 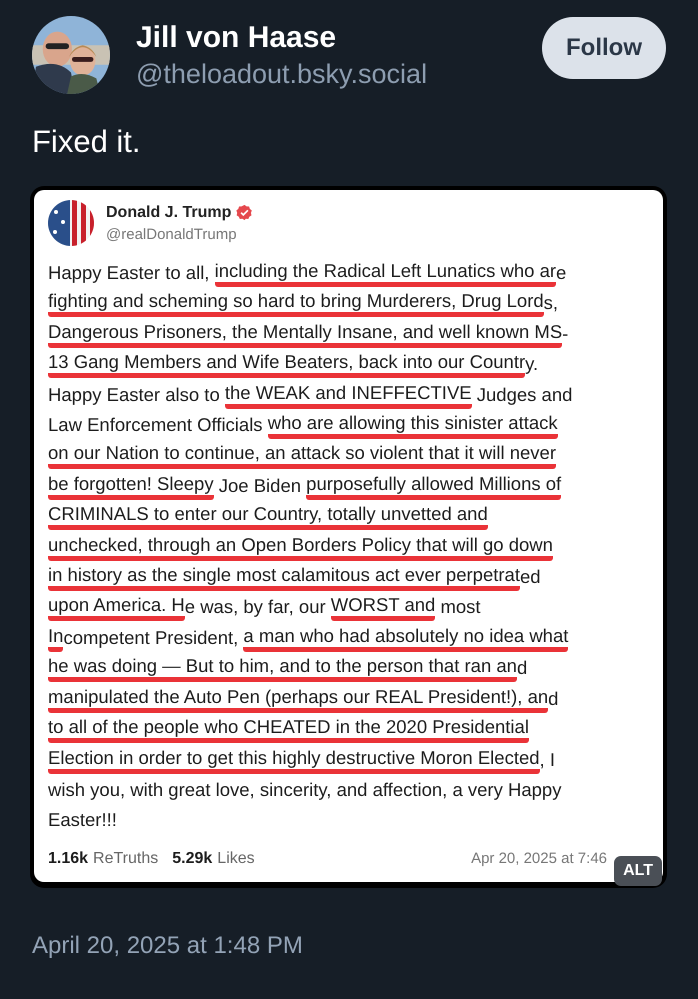 I want to click on stat-count: 1.16k, so click(x=68, y=859).